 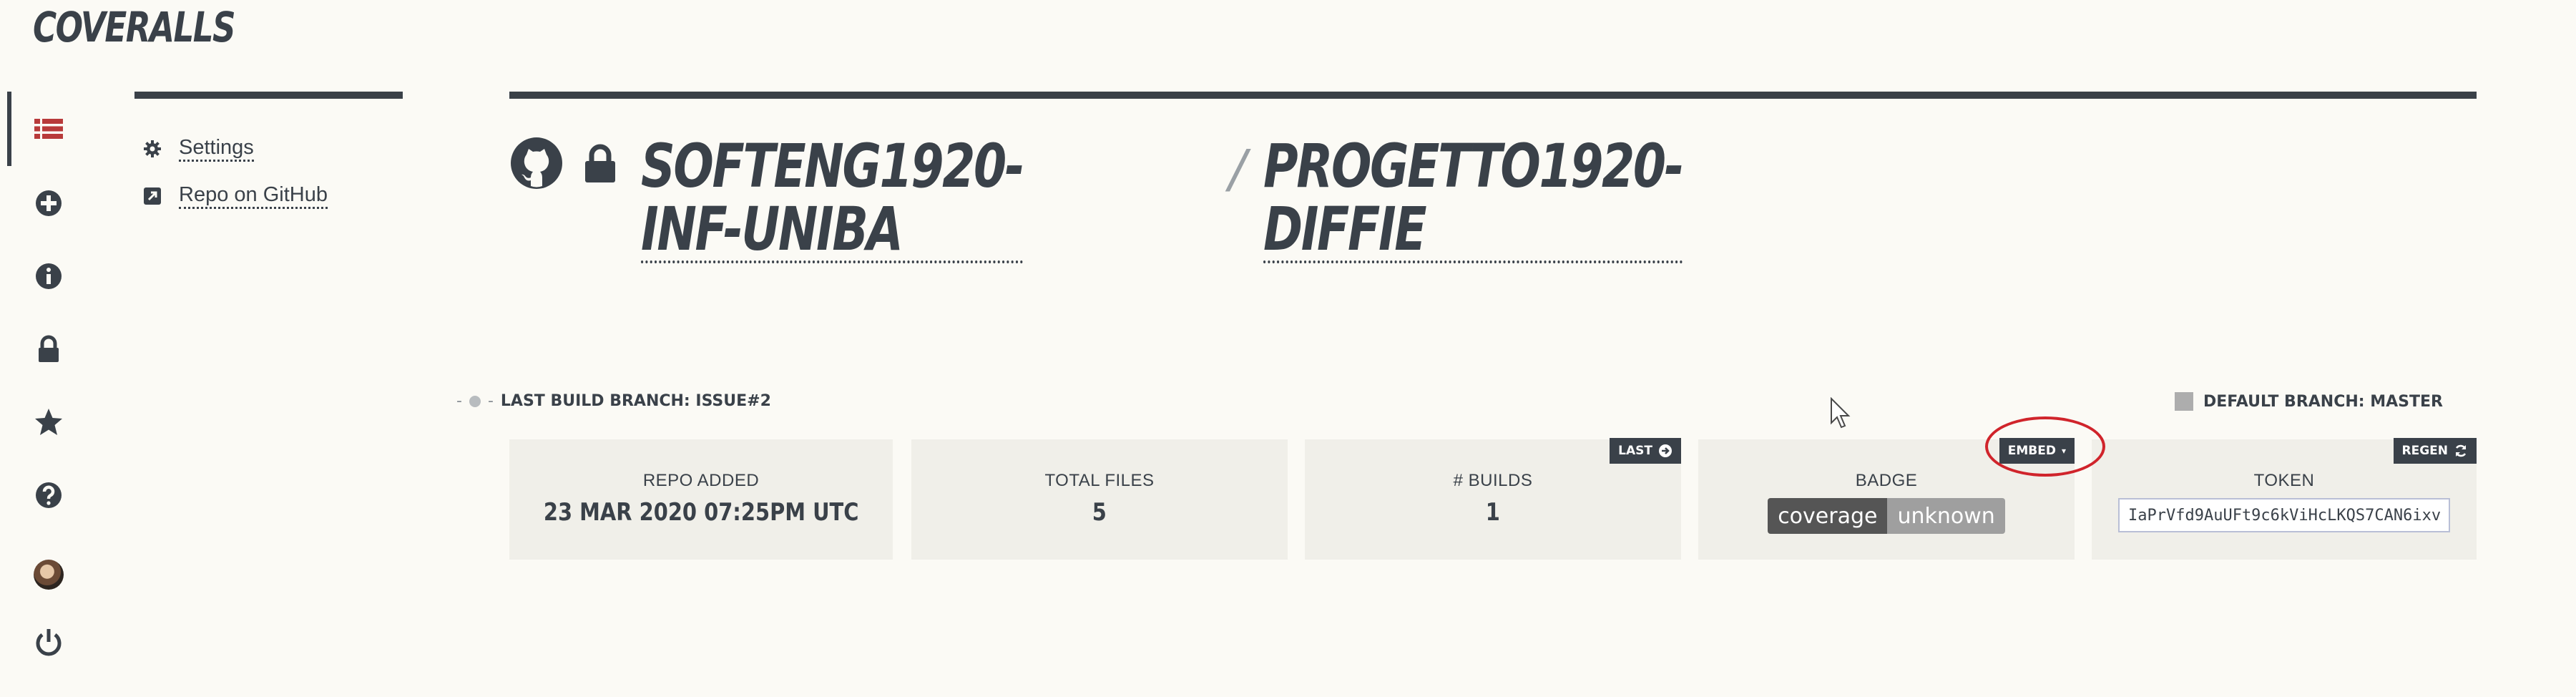 What do you see at coordinates (1886, 481) in the screenshot?
I see `badge-label: BADGE` at bounding box center [1886, 481].